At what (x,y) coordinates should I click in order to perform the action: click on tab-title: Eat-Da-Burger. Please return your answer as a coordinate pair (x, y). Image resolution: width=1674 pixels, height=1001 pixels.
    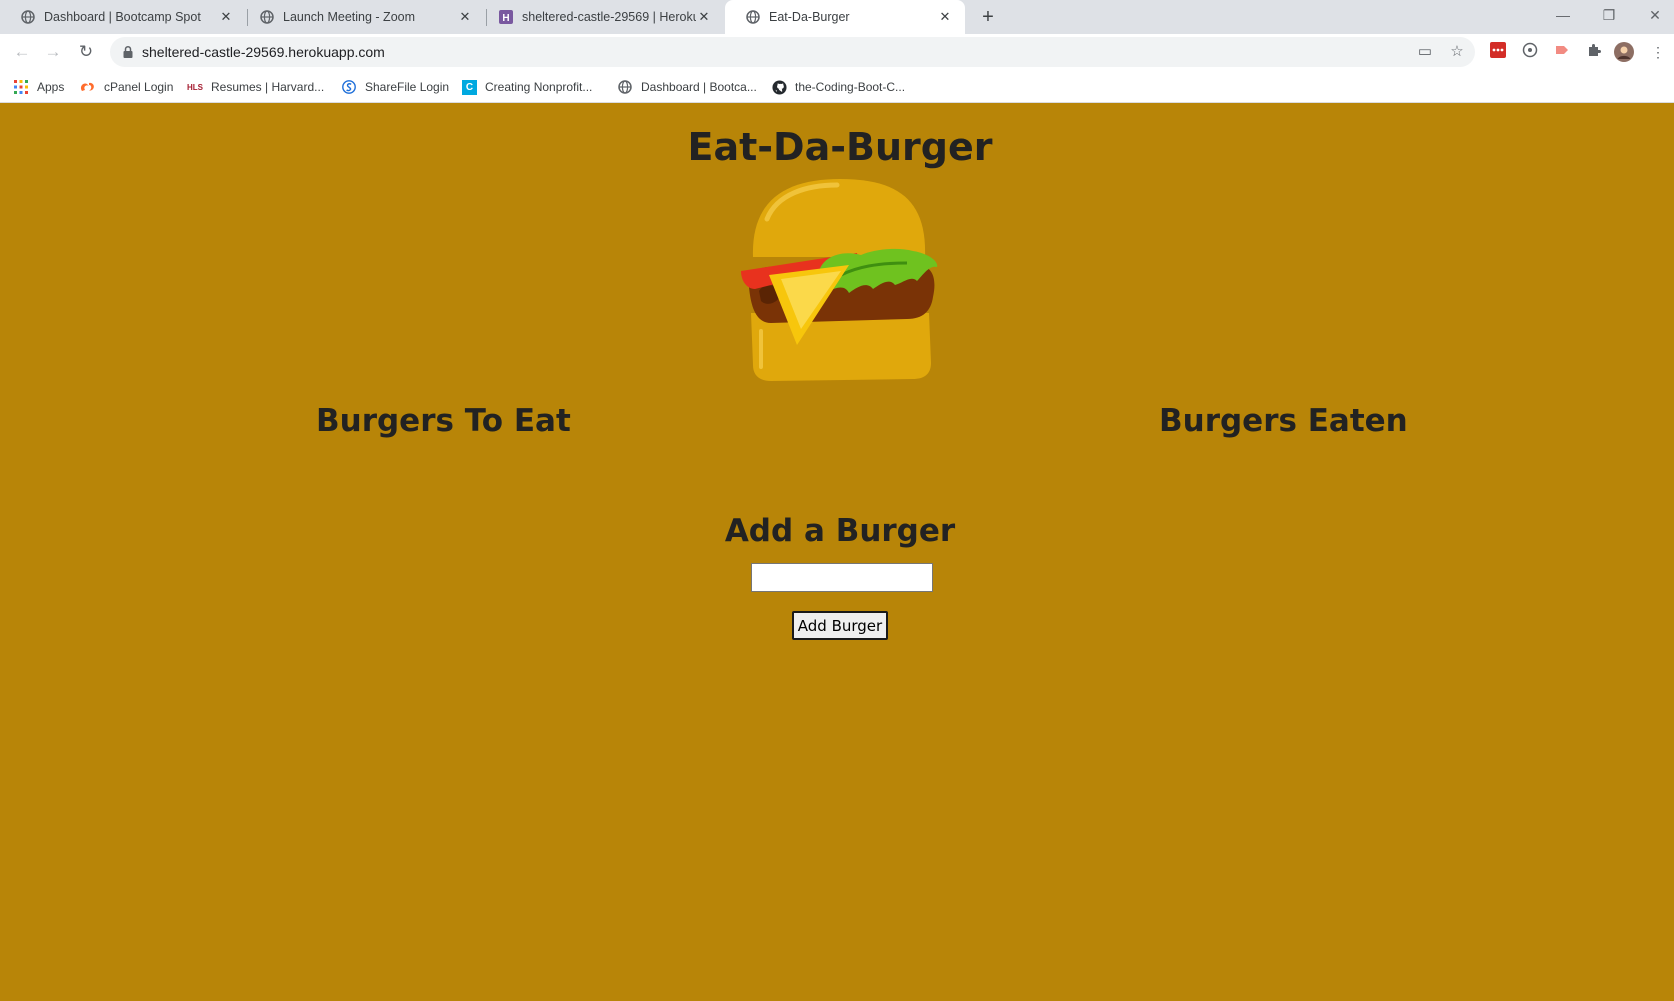
    Looking at the image, I should click on (809, 17).